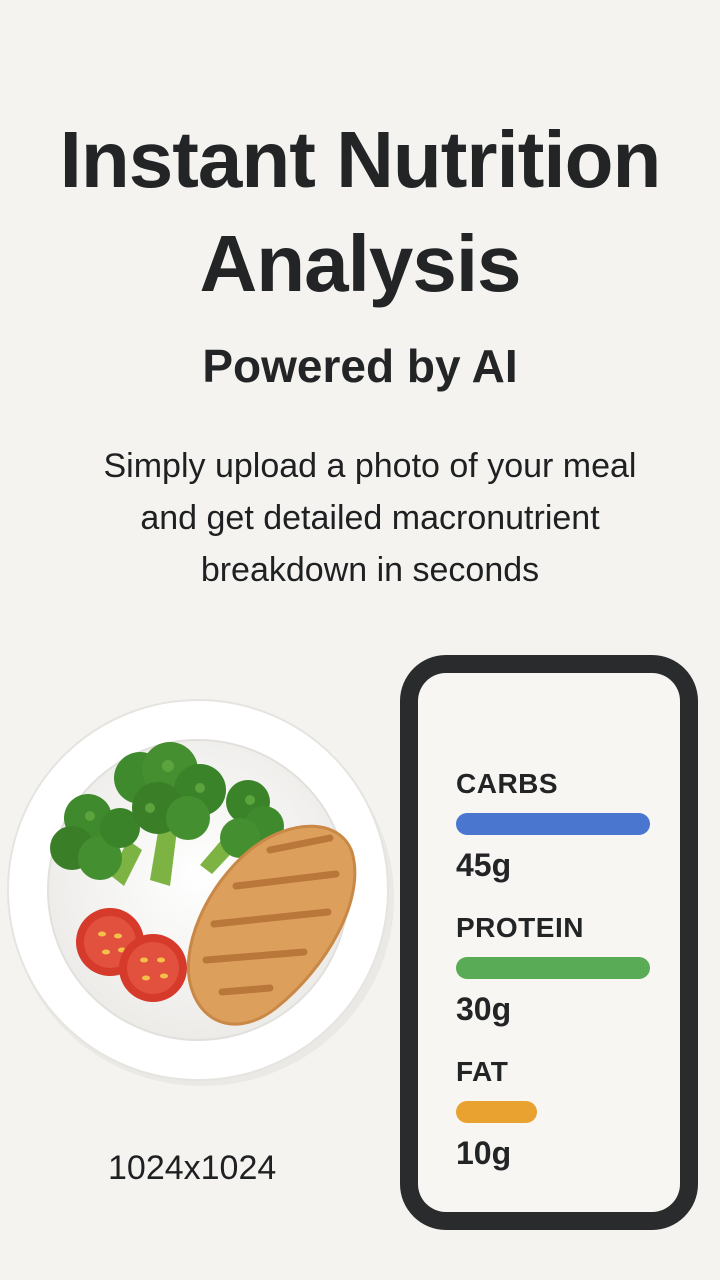  I want to click on macro-protein-bar, so click(553, 968).